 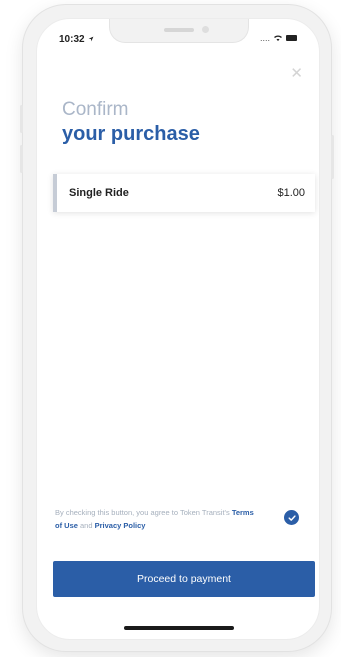 I want to click on speaker, so click(x=179, y=30).